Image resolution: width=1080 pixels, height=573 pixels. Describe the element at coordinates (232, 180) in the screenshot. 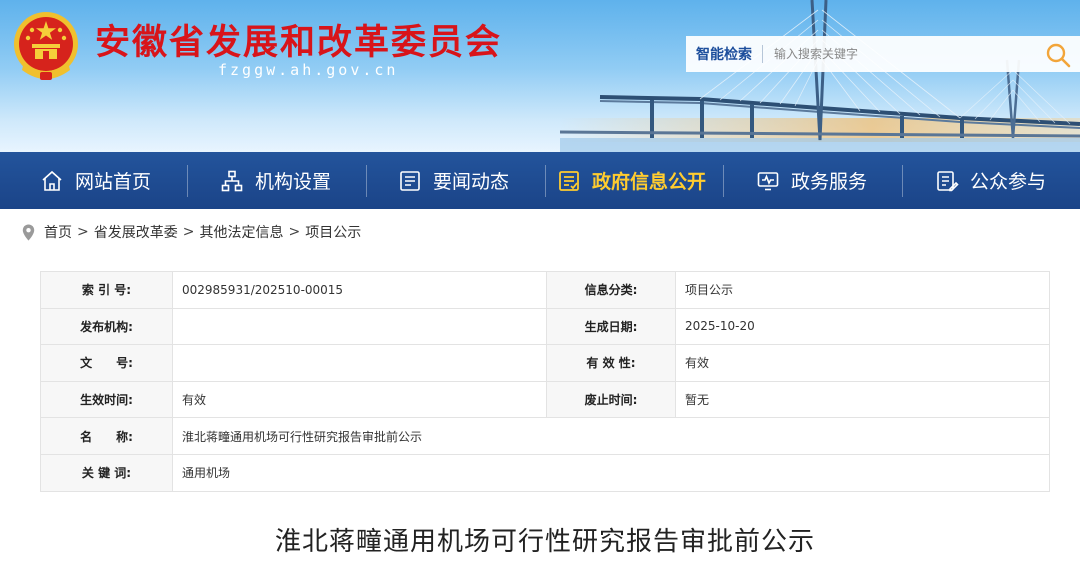

I see `org-chart-icon` at that location.